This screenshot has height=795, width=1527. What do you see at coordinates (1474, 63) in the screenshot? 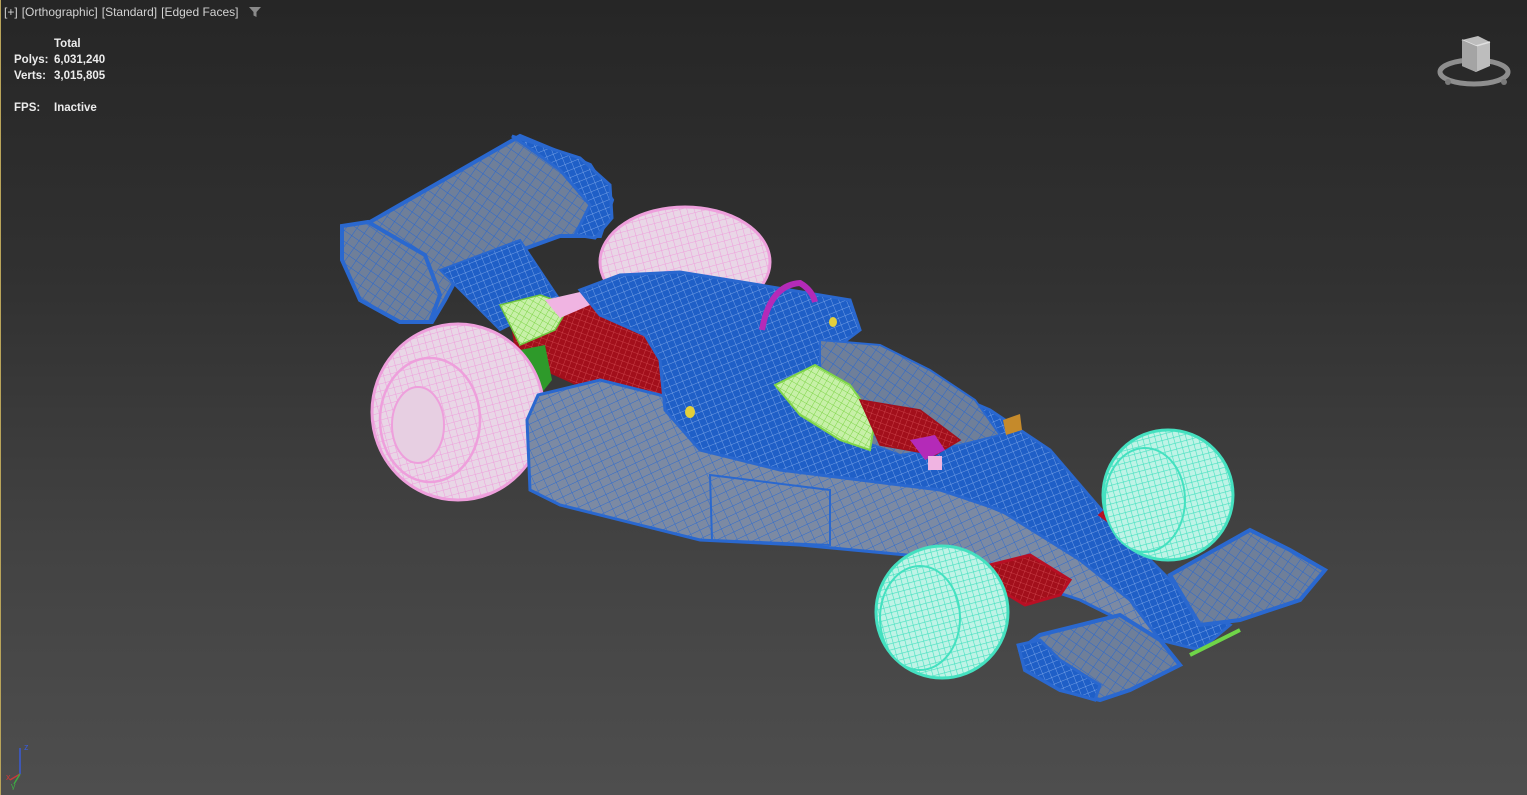
I see `viewcube-icon` at bounding box center [1474, 63].